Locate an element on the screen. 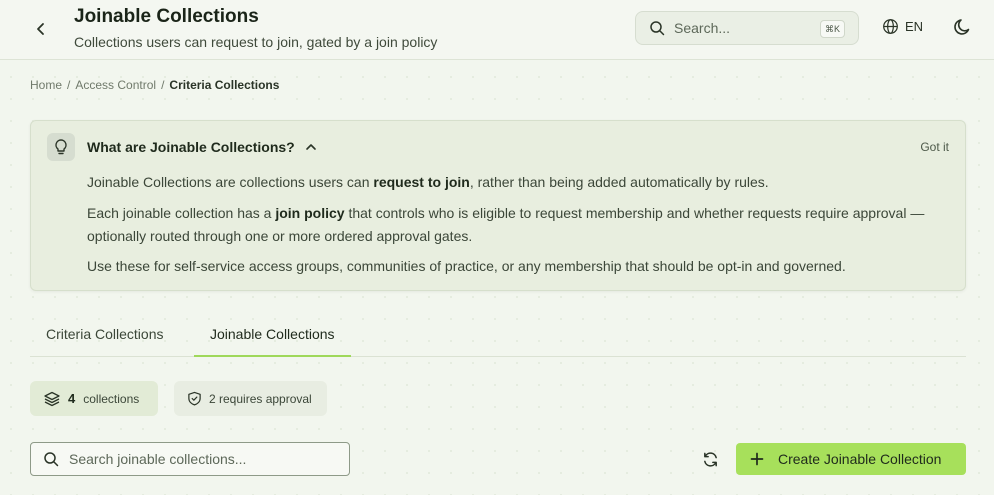  theme-toggle-button is located at coordinates (963, 29).